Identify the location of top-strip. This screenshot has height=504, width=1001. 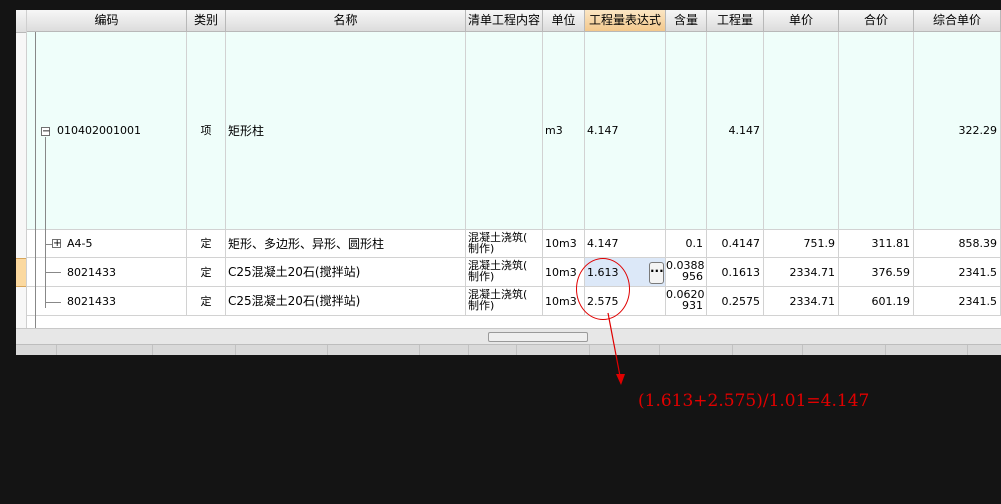
(500, 5).